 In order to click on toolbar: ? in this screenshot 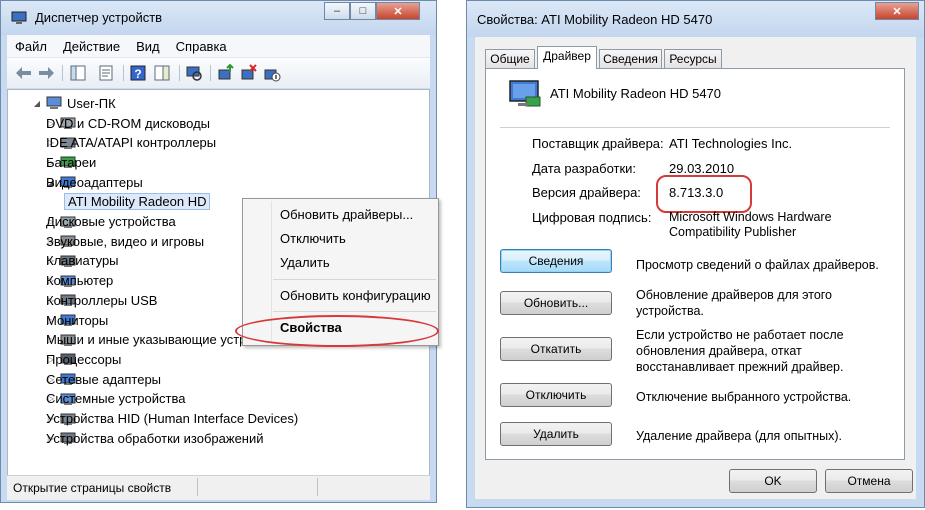, I will do `click(218, 73)`.